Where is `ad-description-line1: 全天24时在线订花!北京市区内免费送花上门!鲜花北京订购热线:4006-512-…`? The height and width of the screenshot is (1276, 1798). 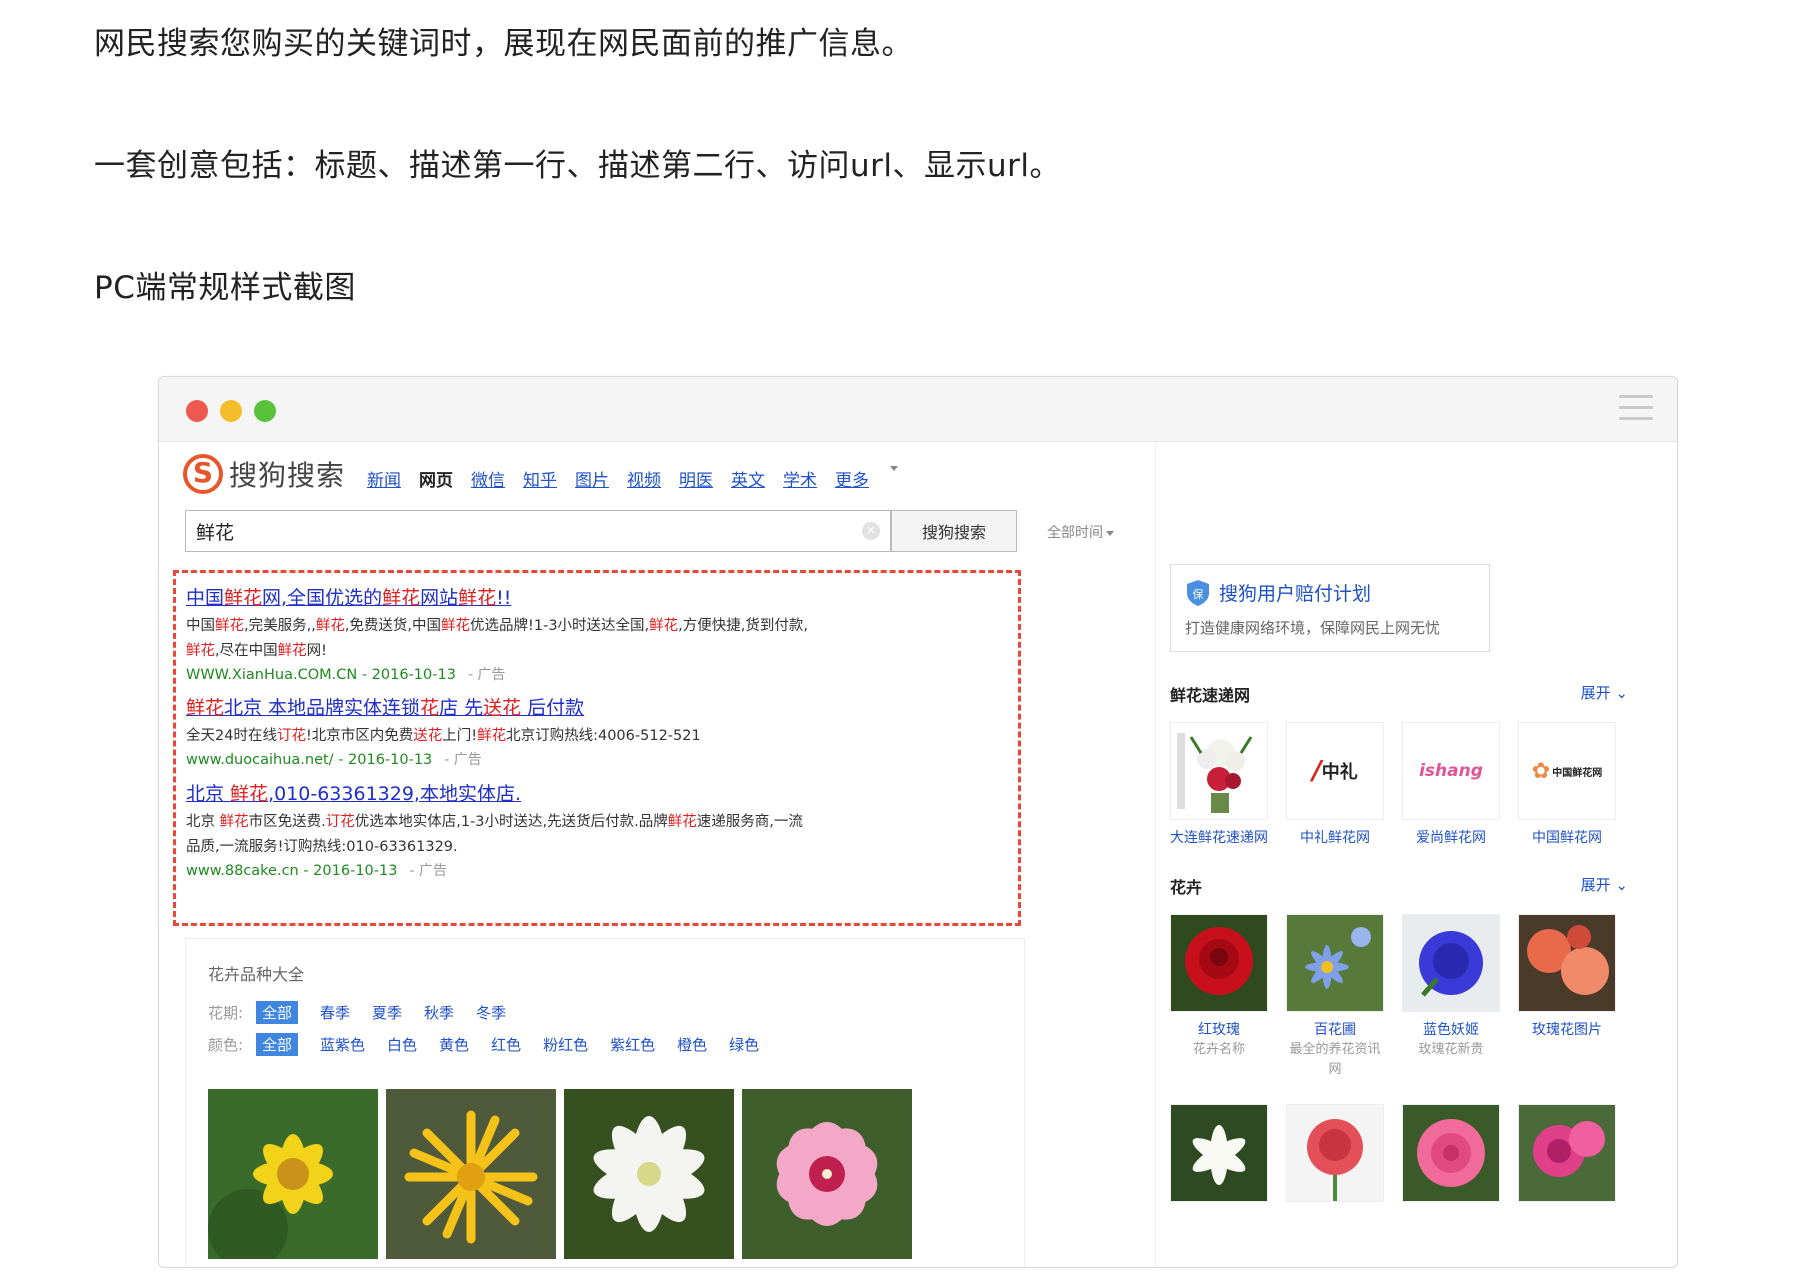 ad-description-line1: 全天24时在线订花!北京市区内免费送花上门!鲜花北京订购热线:4006-512-… is located at coordinates (443, 736).